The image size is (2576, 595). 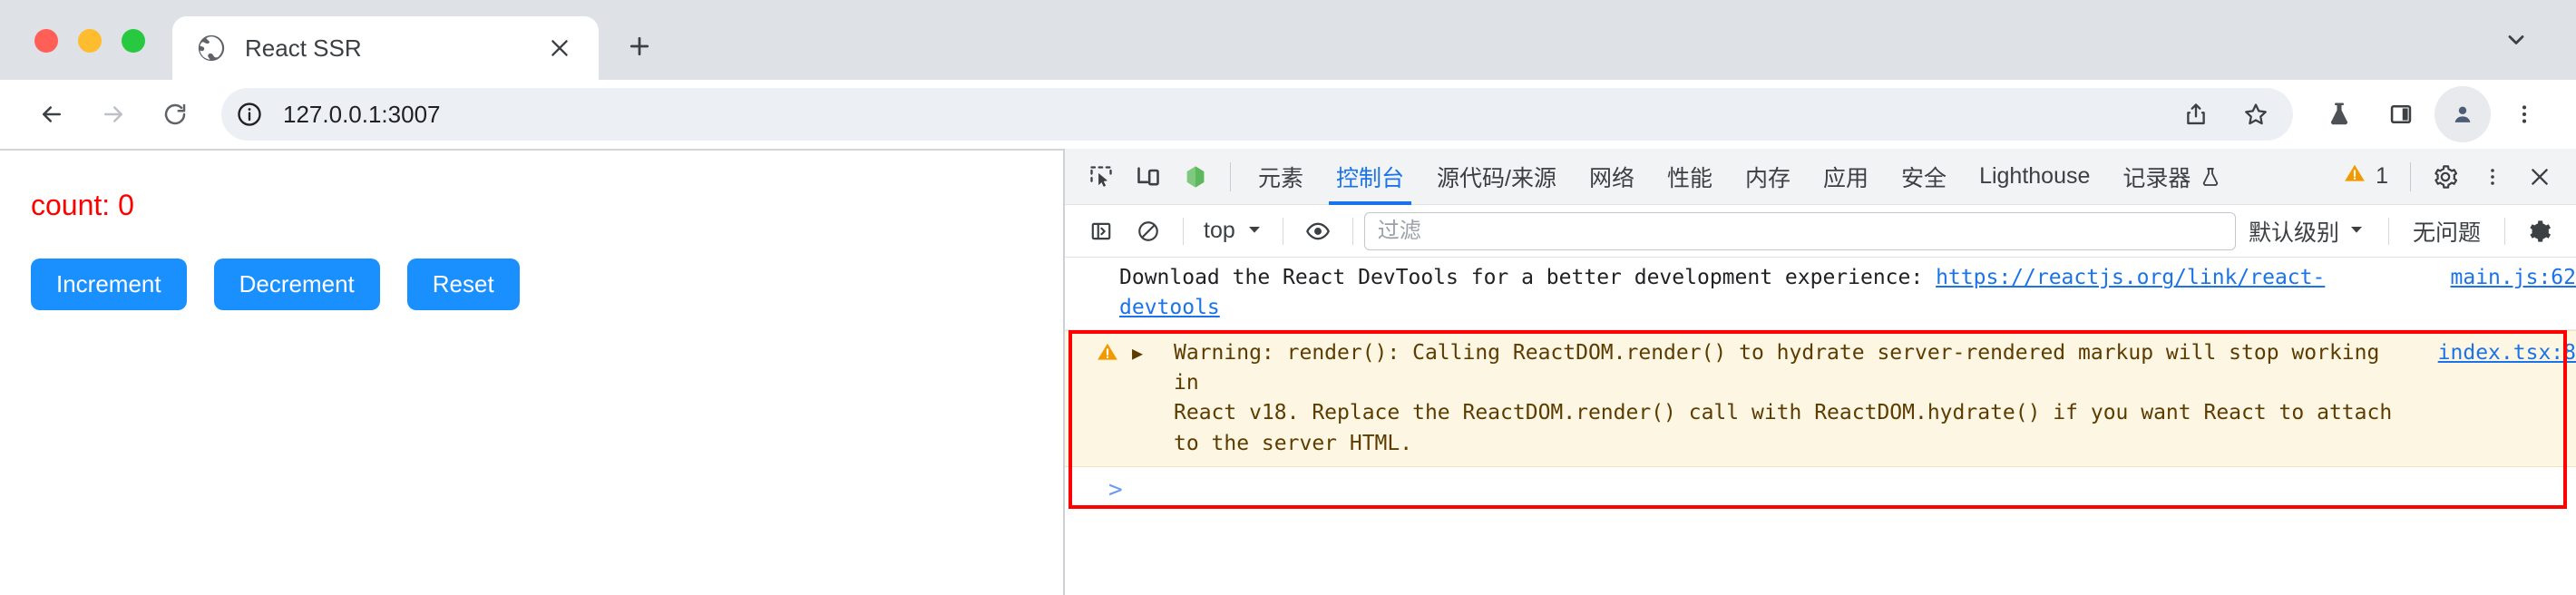 What do you see at coordinates (2493, 353) in the screenshot?
I see `message-source-link: index.tsx:8` at bounding box center [2493, 353].